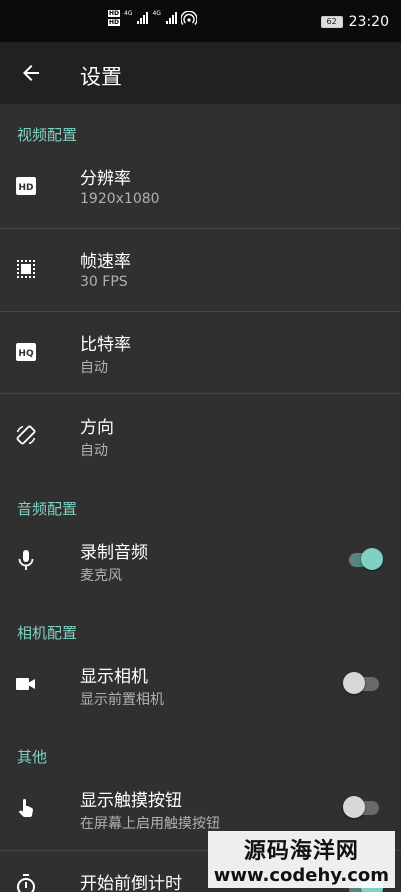 Image resolution: width=401 pixels, height=892 pixels. Describe the element at coordinates (200, 353) in the screenshot. I see `setting-bitrate: HQ 比特率 自动` at that location.